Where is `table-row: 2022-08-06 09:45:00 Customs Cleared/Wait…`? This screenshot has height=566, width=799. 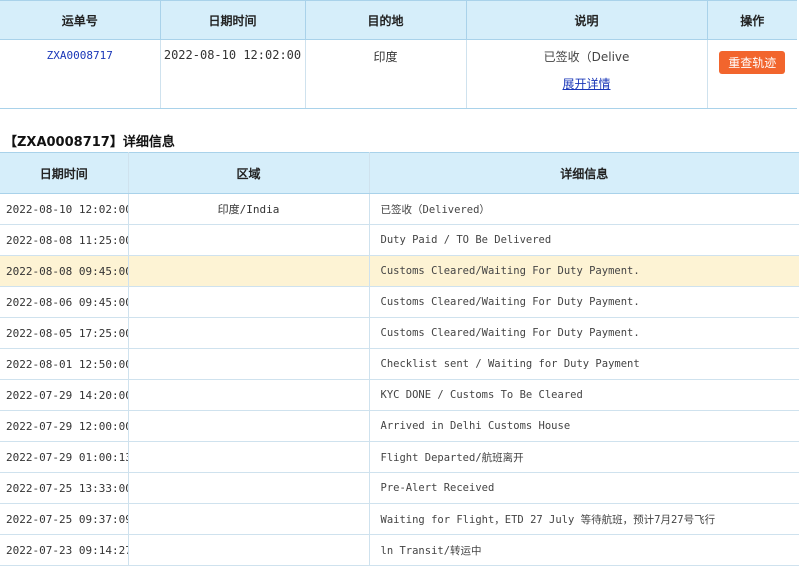 table-row: 2022-08-06 09:45:00 Customs Cleared/Wait… is located at coordinates (399, 302).